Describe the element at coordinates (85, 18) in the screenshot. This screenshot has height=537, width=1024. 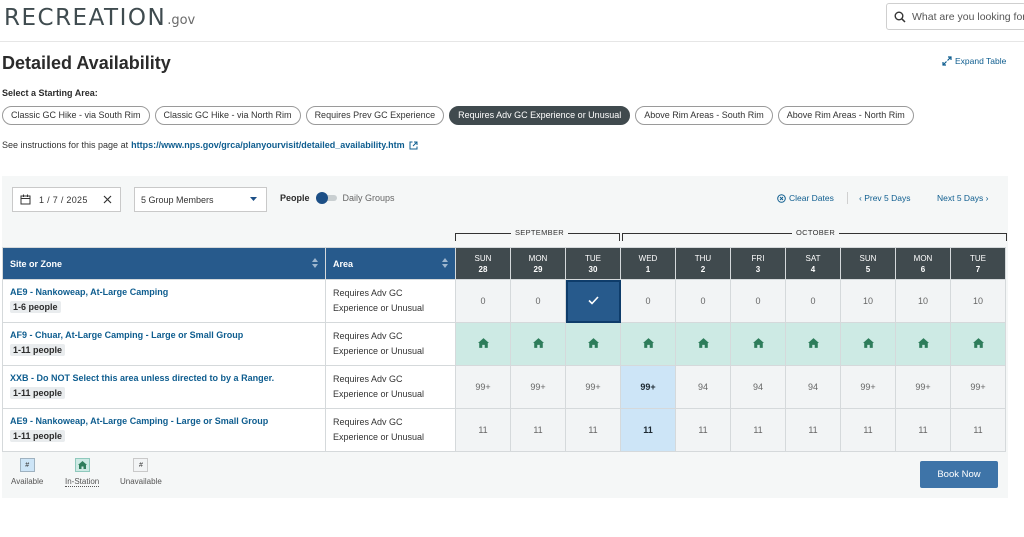
I see `logo-wordmark: RECREATION` at that location.